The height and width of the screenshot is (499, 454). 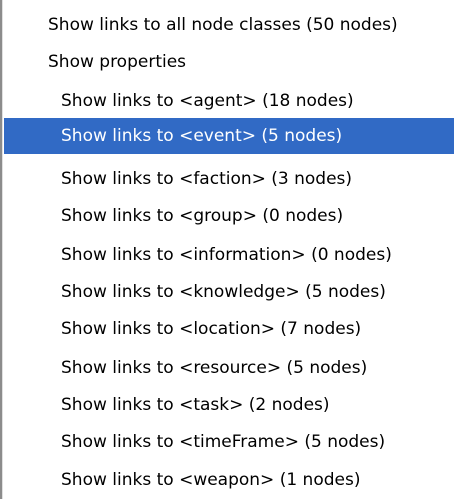 I want to click on menu-item-links-agent: Show links to <agent> (18 nodes), so click(x=229, y=101).